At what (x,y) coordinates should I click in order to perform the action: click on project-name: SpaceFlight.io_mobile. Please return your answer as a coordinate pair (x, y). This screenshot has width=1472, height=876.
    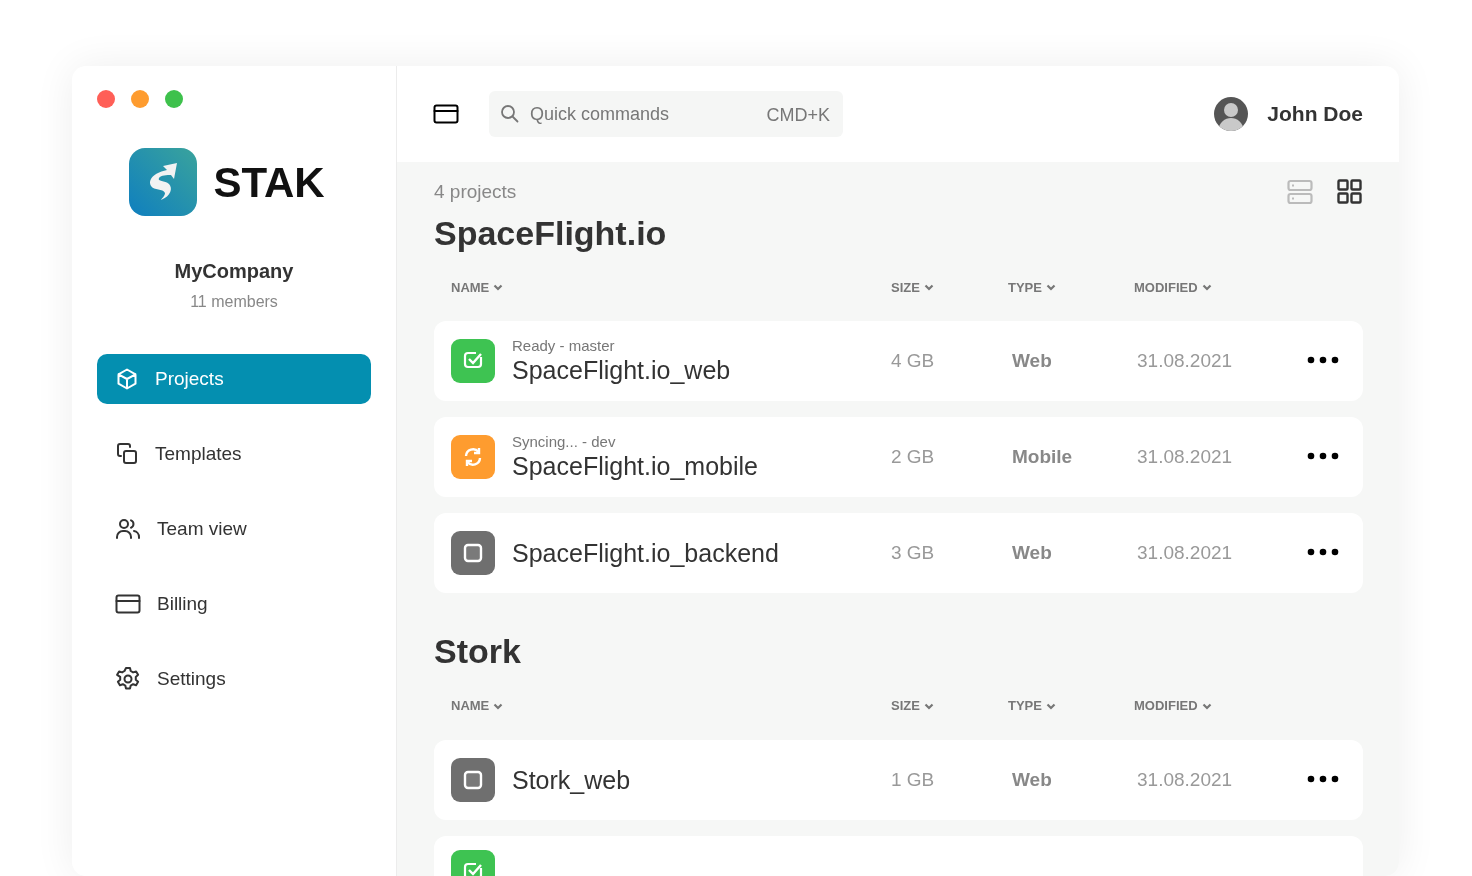
    Looking at the image, I should click on (635, 465).